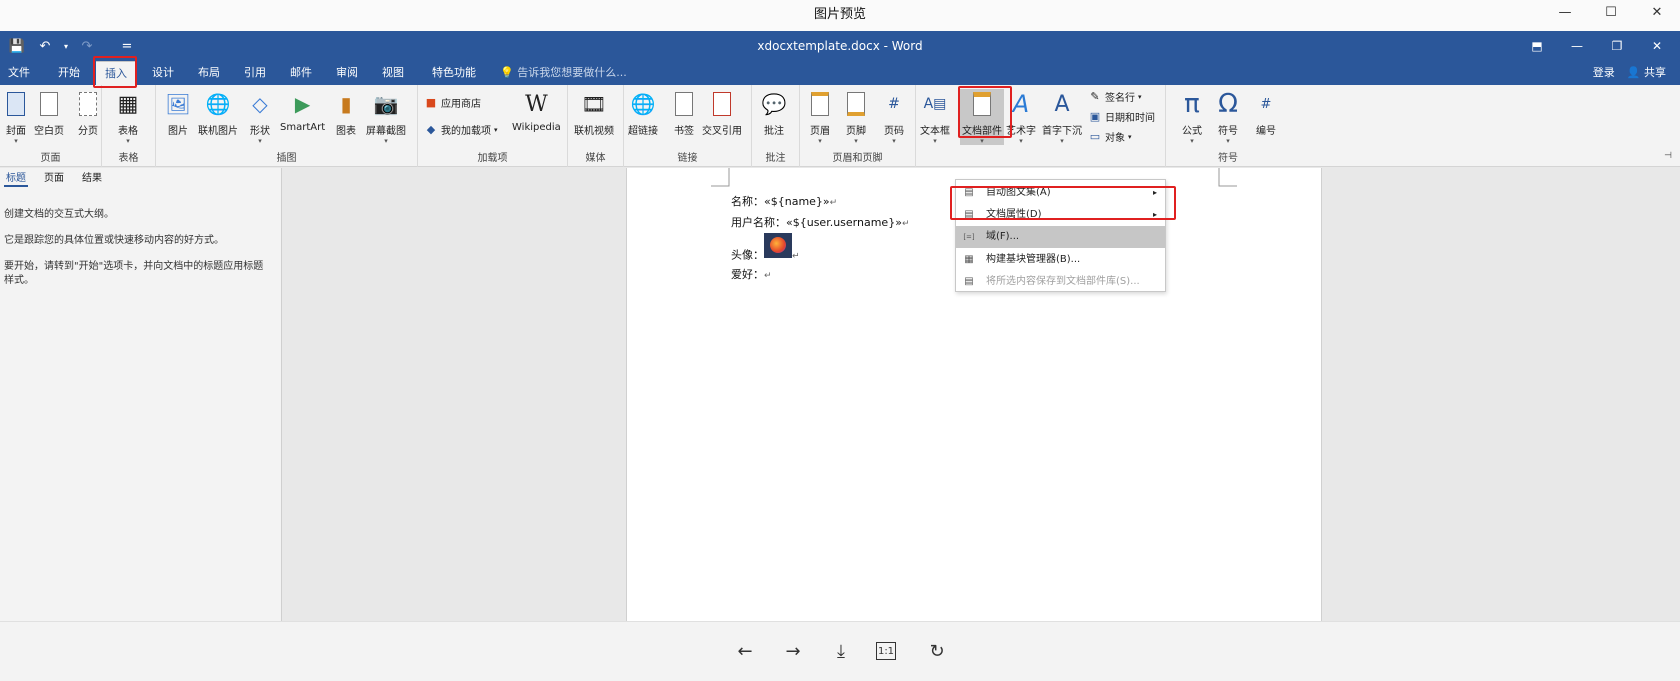 The height and width of the screenshot is (681, 1680). Describe the element at coordinates (1192, 104) in the screenshot. I see `pi-icon: π` at that location.